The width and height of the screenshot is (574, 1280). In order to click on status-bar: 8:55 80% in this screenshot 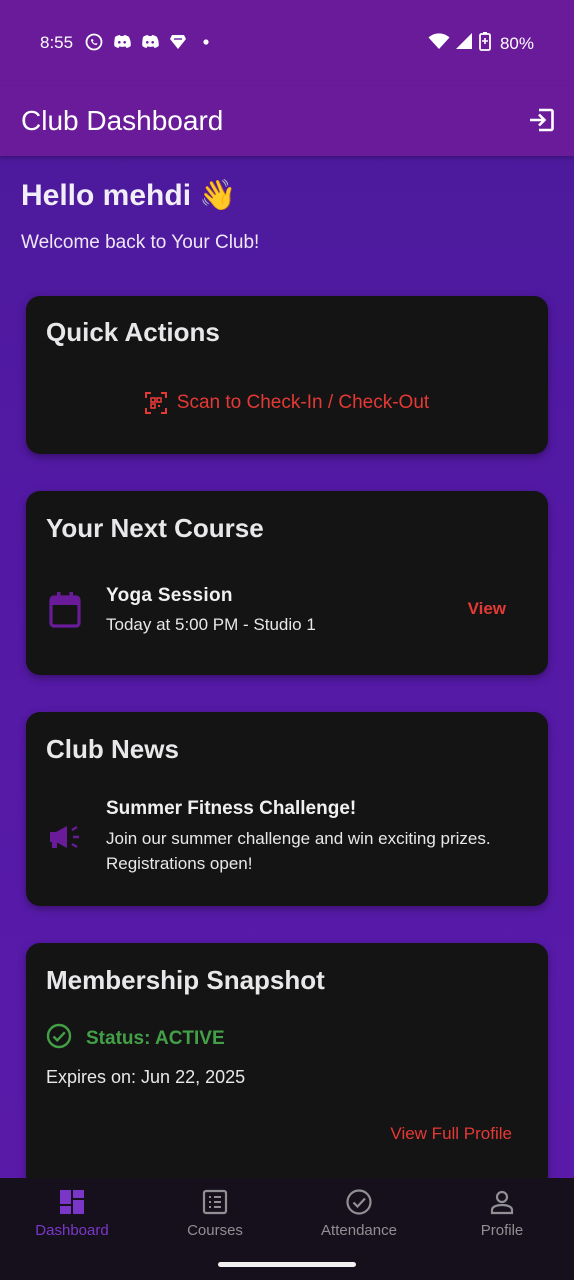, I will do `click(287, 43)`.